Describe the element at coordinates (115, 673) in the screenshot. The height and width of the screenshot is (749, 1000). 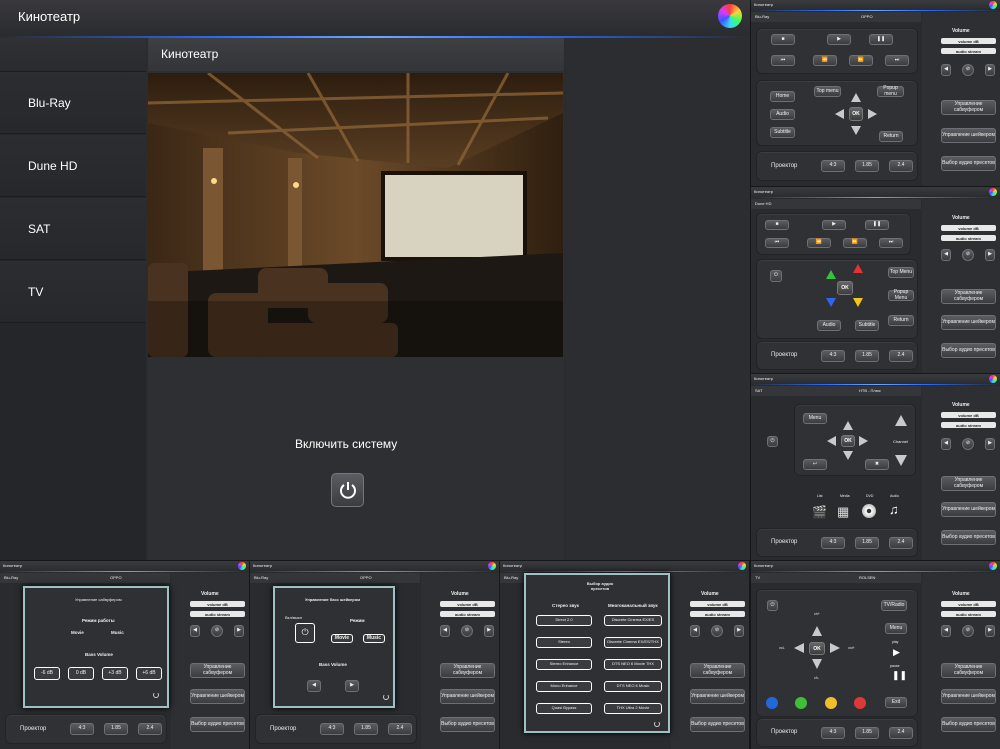
I see `bass-plus3-button: +3 dB` at that location.